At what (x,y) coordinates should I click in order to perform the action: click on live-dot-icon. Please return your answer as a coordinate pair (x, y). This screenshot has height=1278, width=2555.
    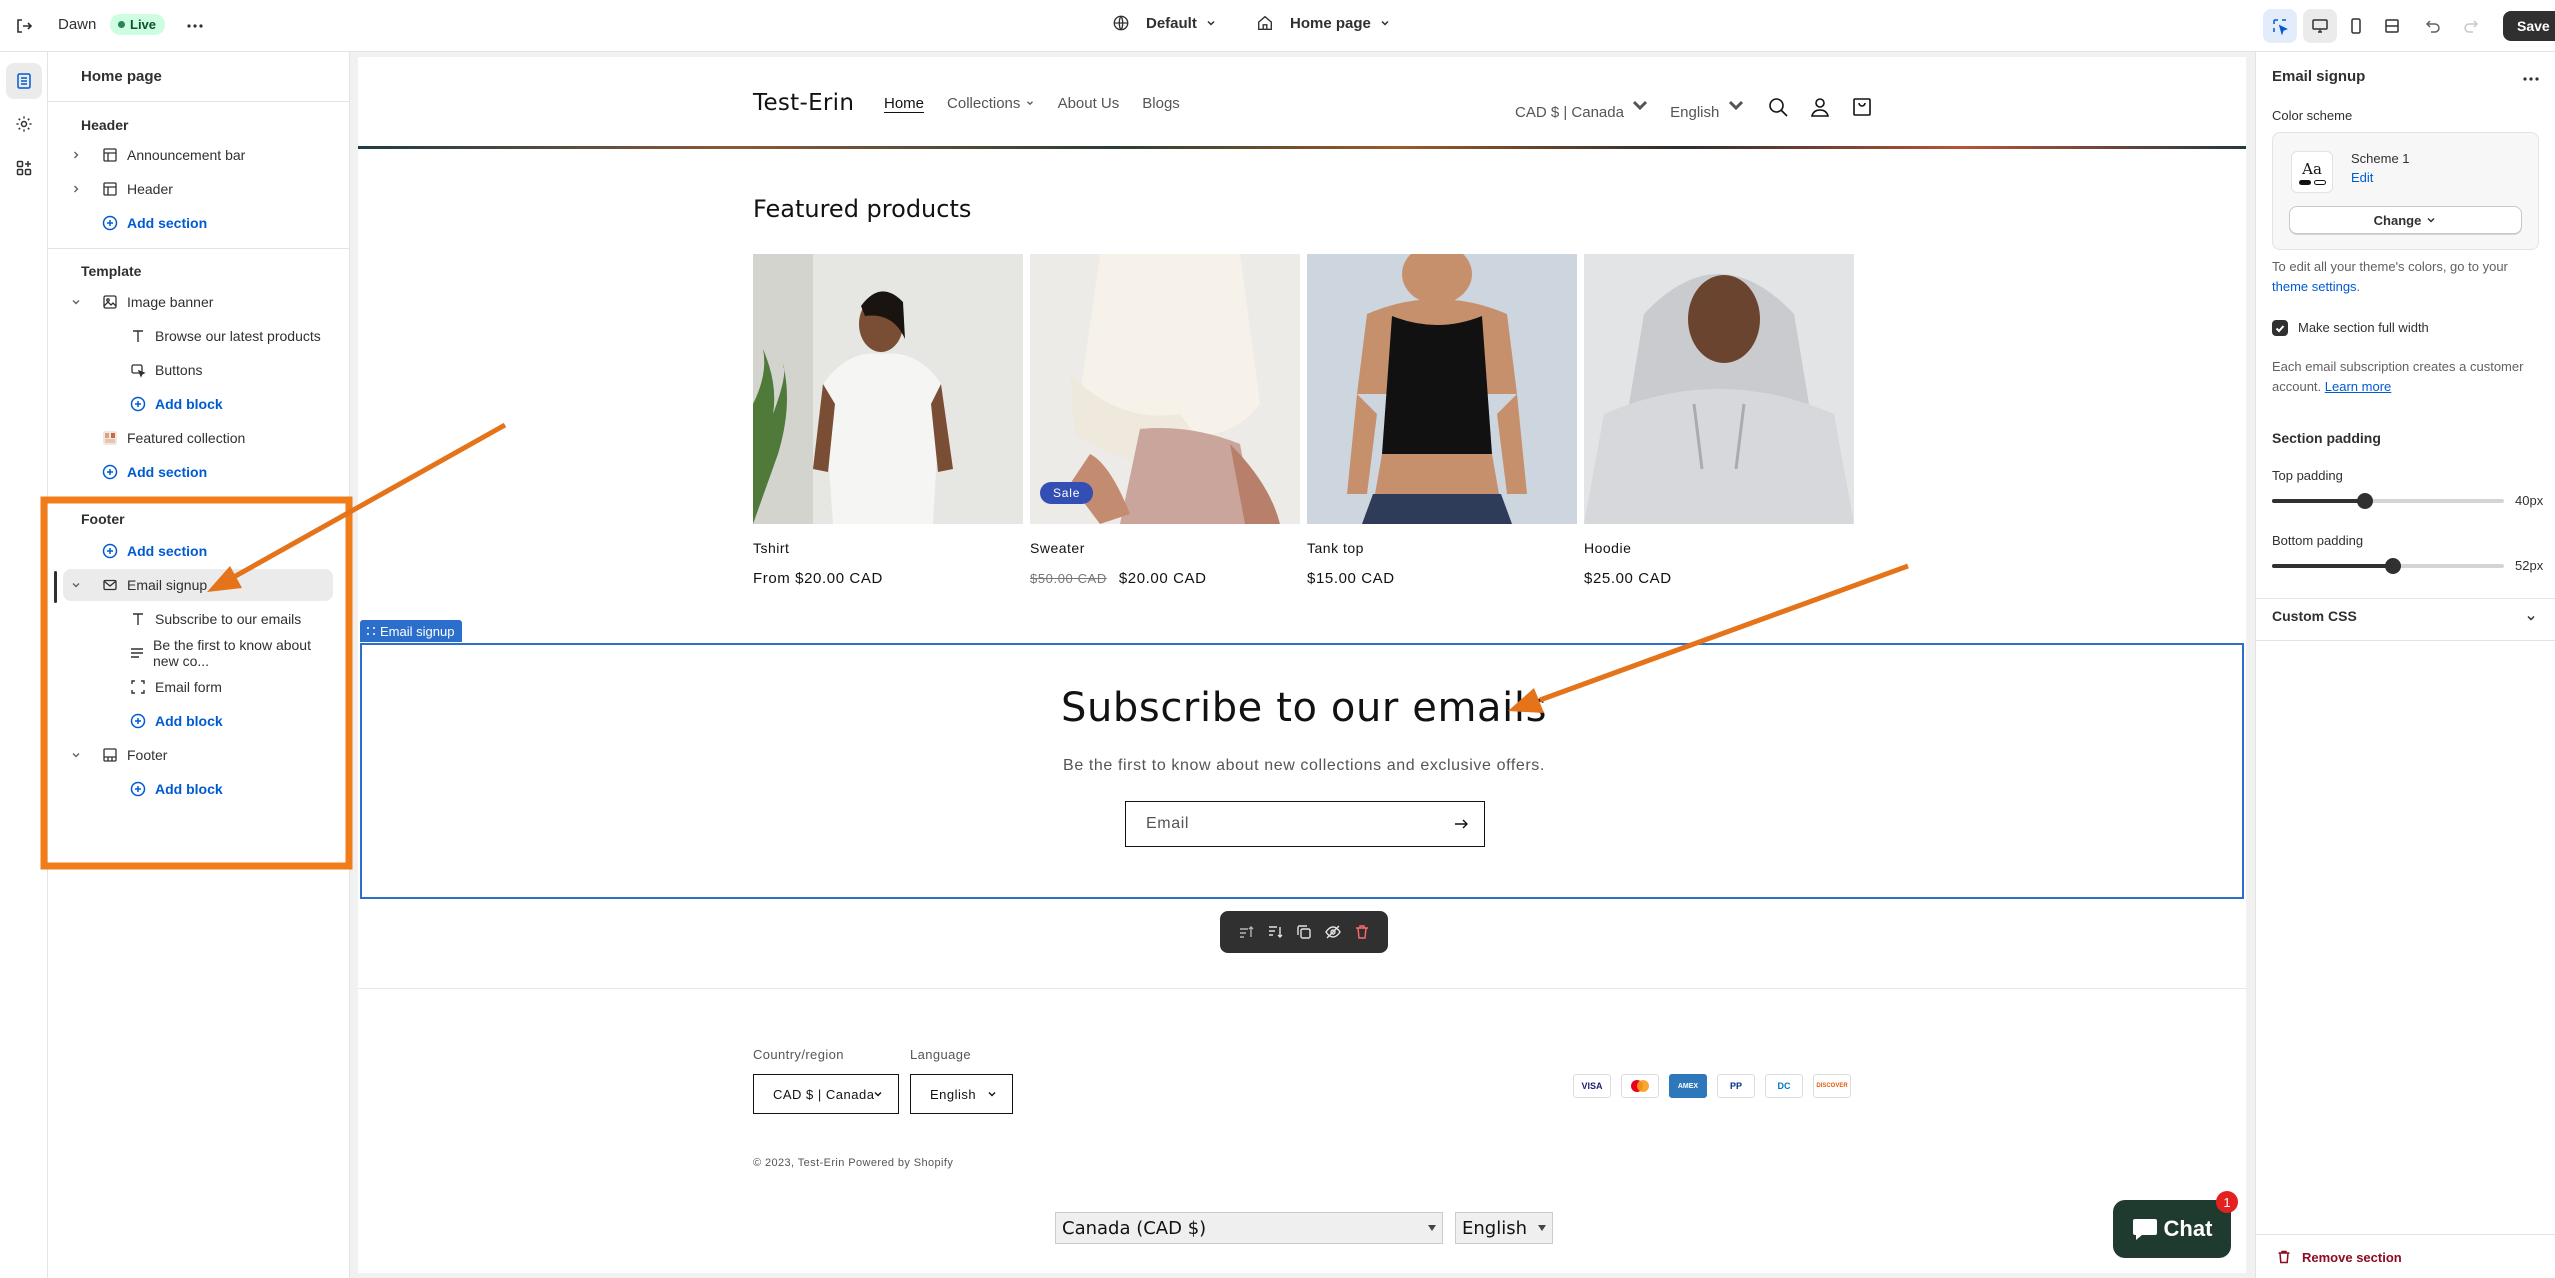
    Looking at the image, I should click on (121, 24).